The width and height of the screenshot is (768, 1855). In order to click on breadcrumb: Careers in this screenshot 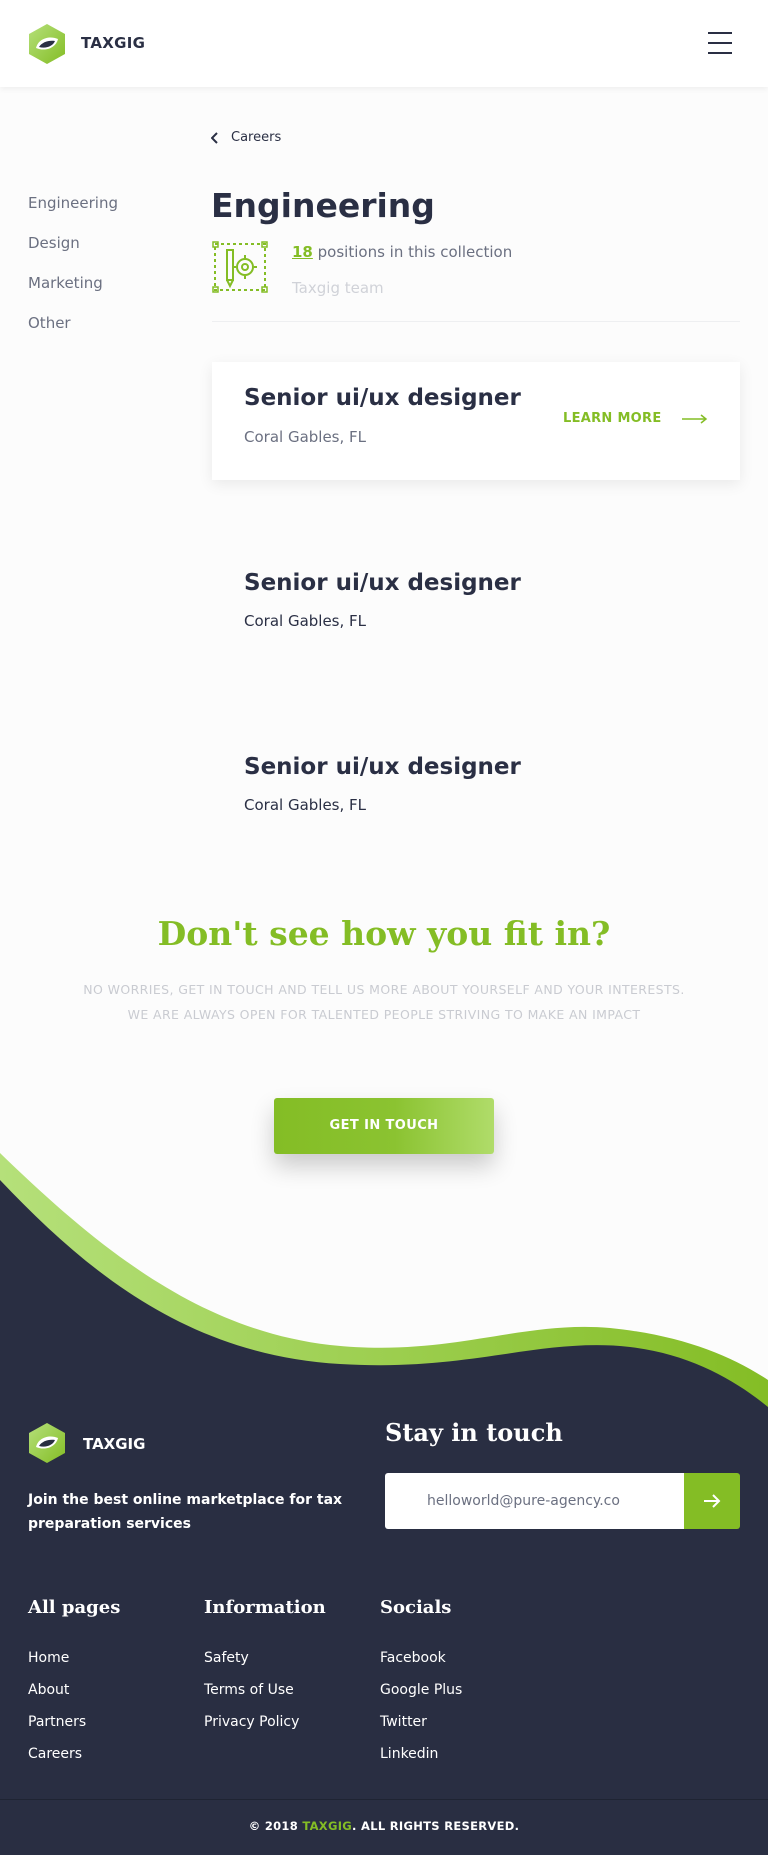, I will do `click(246, 137)`.